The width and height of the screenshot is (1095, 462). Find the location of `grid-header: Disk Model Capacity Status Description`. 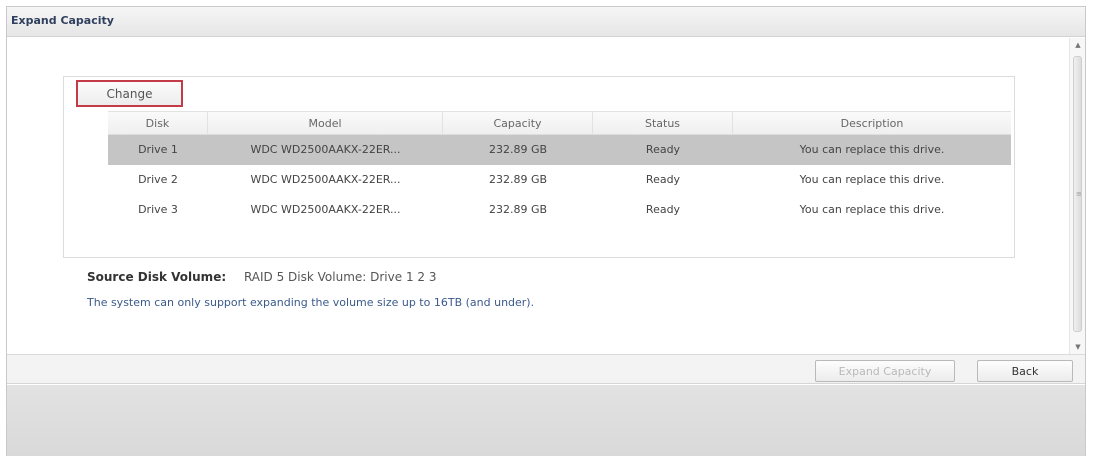

grid-header: Disk Model Capacity Status Description is located at coordinates (559, 123).